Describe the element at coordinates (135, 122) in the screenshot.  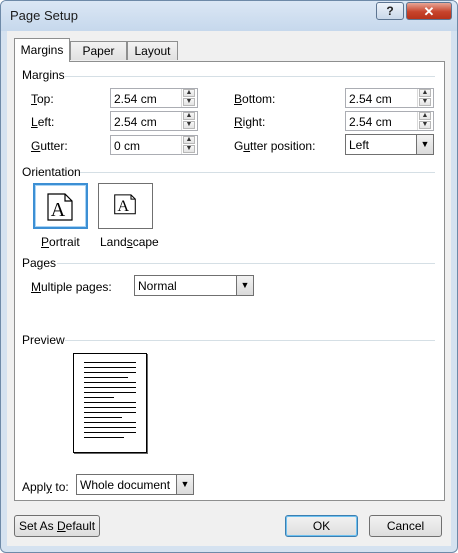
I see `left-margin-value: 2.54 cm` at that location.